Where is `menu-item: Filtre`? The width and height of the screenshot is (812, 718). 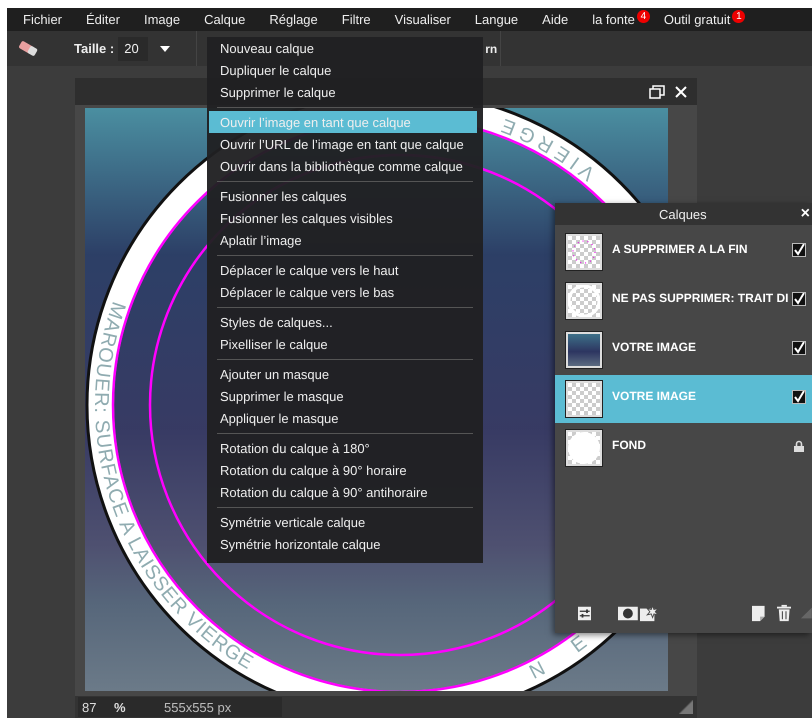
menu-item: Filtre is located at coordinates (356, 19).